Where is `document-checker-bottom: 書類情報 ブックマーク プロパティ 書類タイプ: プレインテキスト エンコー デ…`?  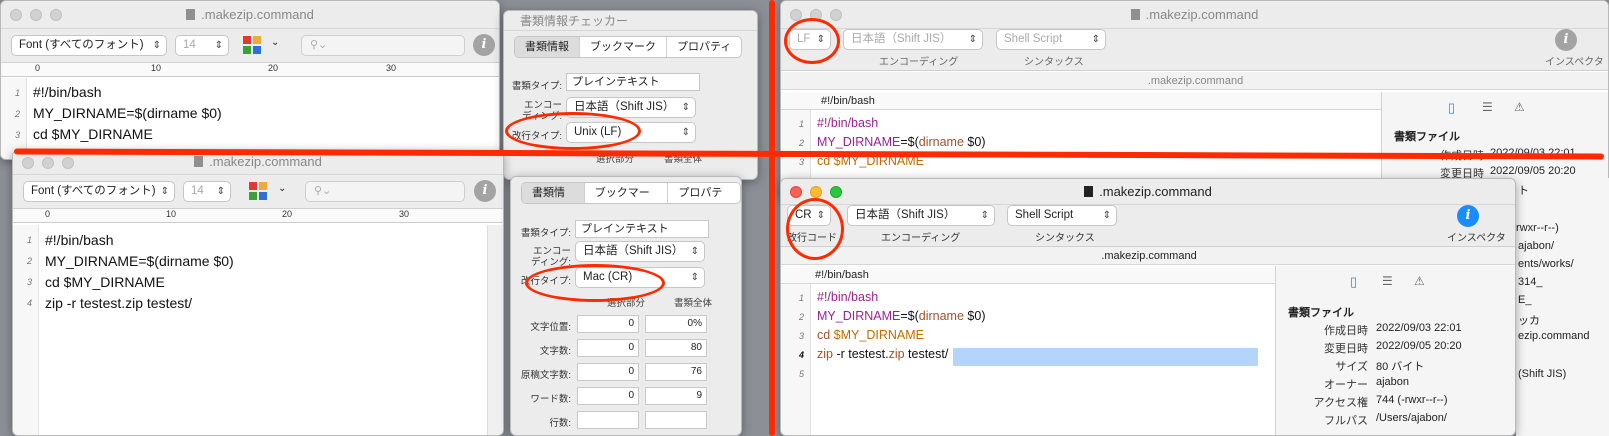 document-checker-bottom: 書類情報 ブックマーク プロパティ 書類タイプ: プレインテキスト エンコー デ… is located at coordinates (626, 306).